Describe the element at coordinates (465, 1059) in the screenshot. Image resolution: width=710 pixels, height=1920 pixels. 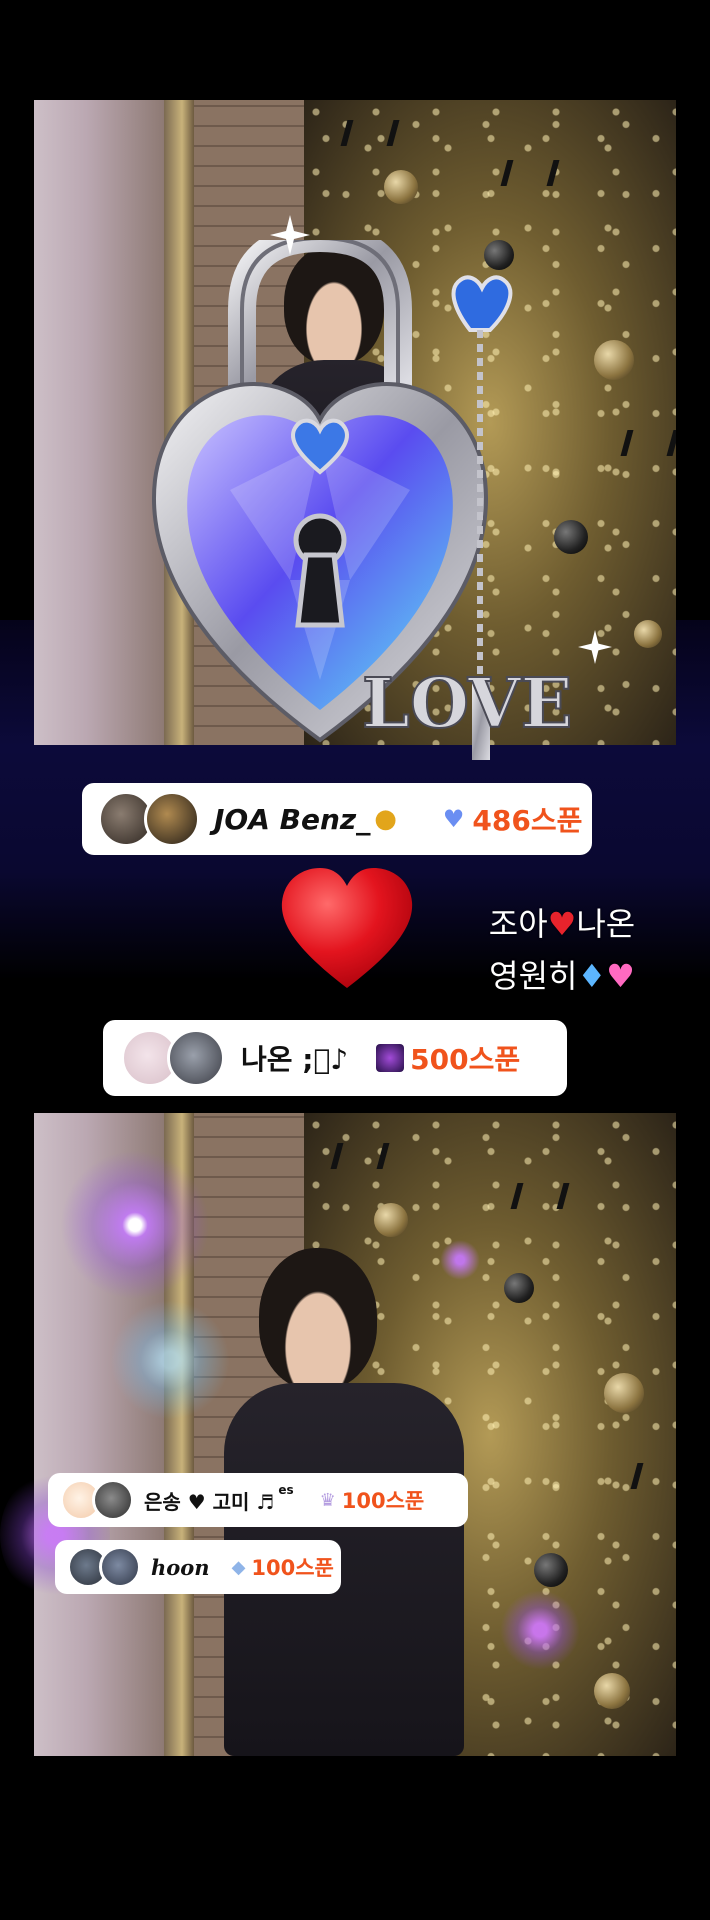
I see `donation-amount: 500스푼` at that location.